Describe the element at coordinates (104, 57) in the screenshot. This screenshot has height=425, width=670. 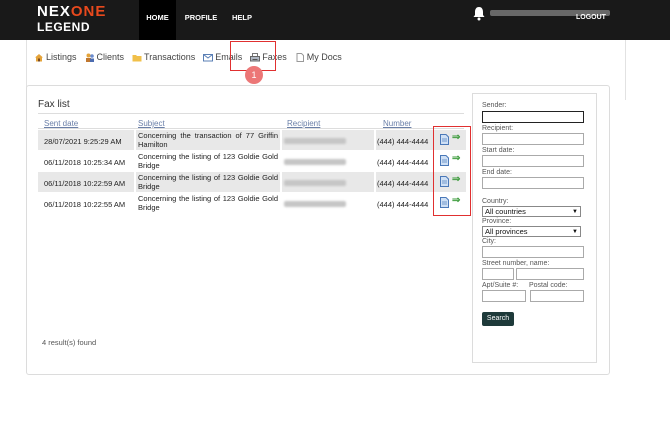
I see `tab-clients: Clients` at that location.